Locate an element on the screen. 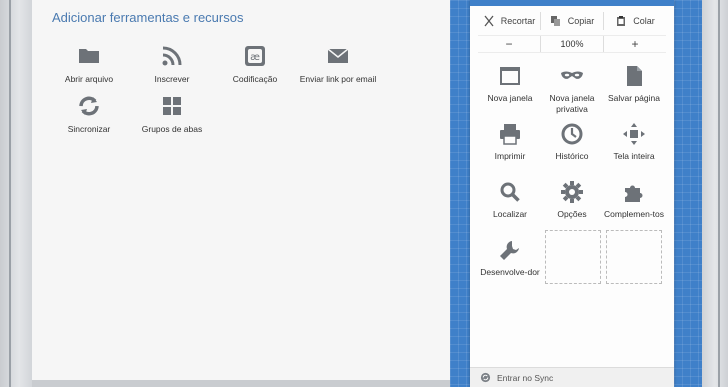 This screenshot has height=387, width=728. clipboard-icon is located at coordinates (621, 21).